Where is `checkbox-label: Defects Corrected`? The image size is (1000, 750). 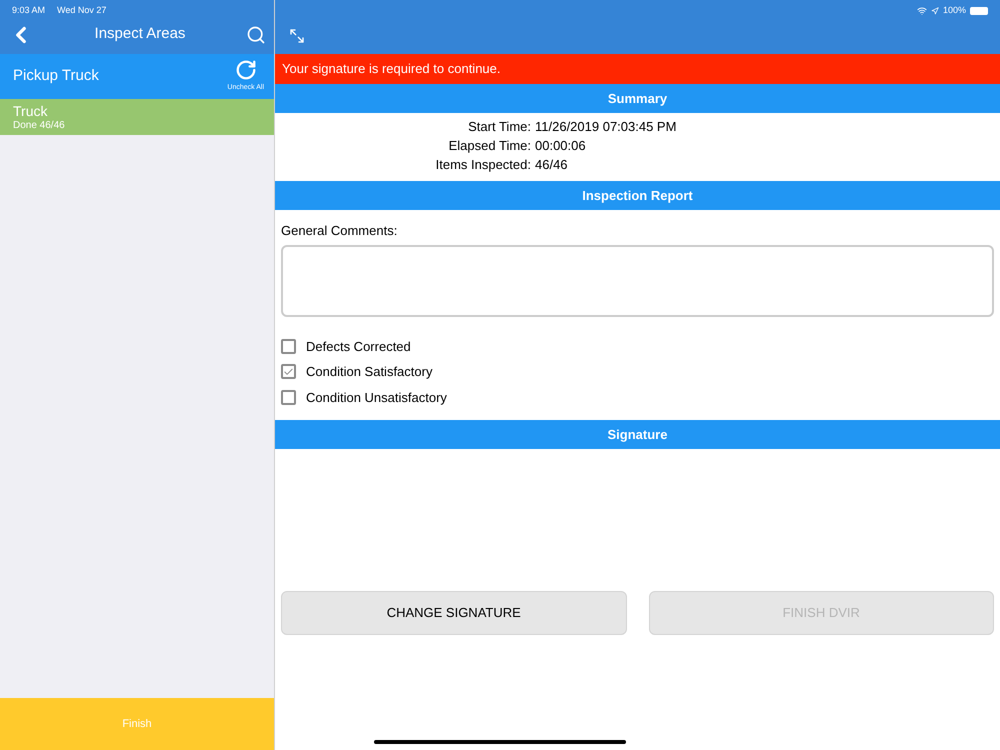 checkbox-label: Defects Corrected is located at coordinates (358, 347).